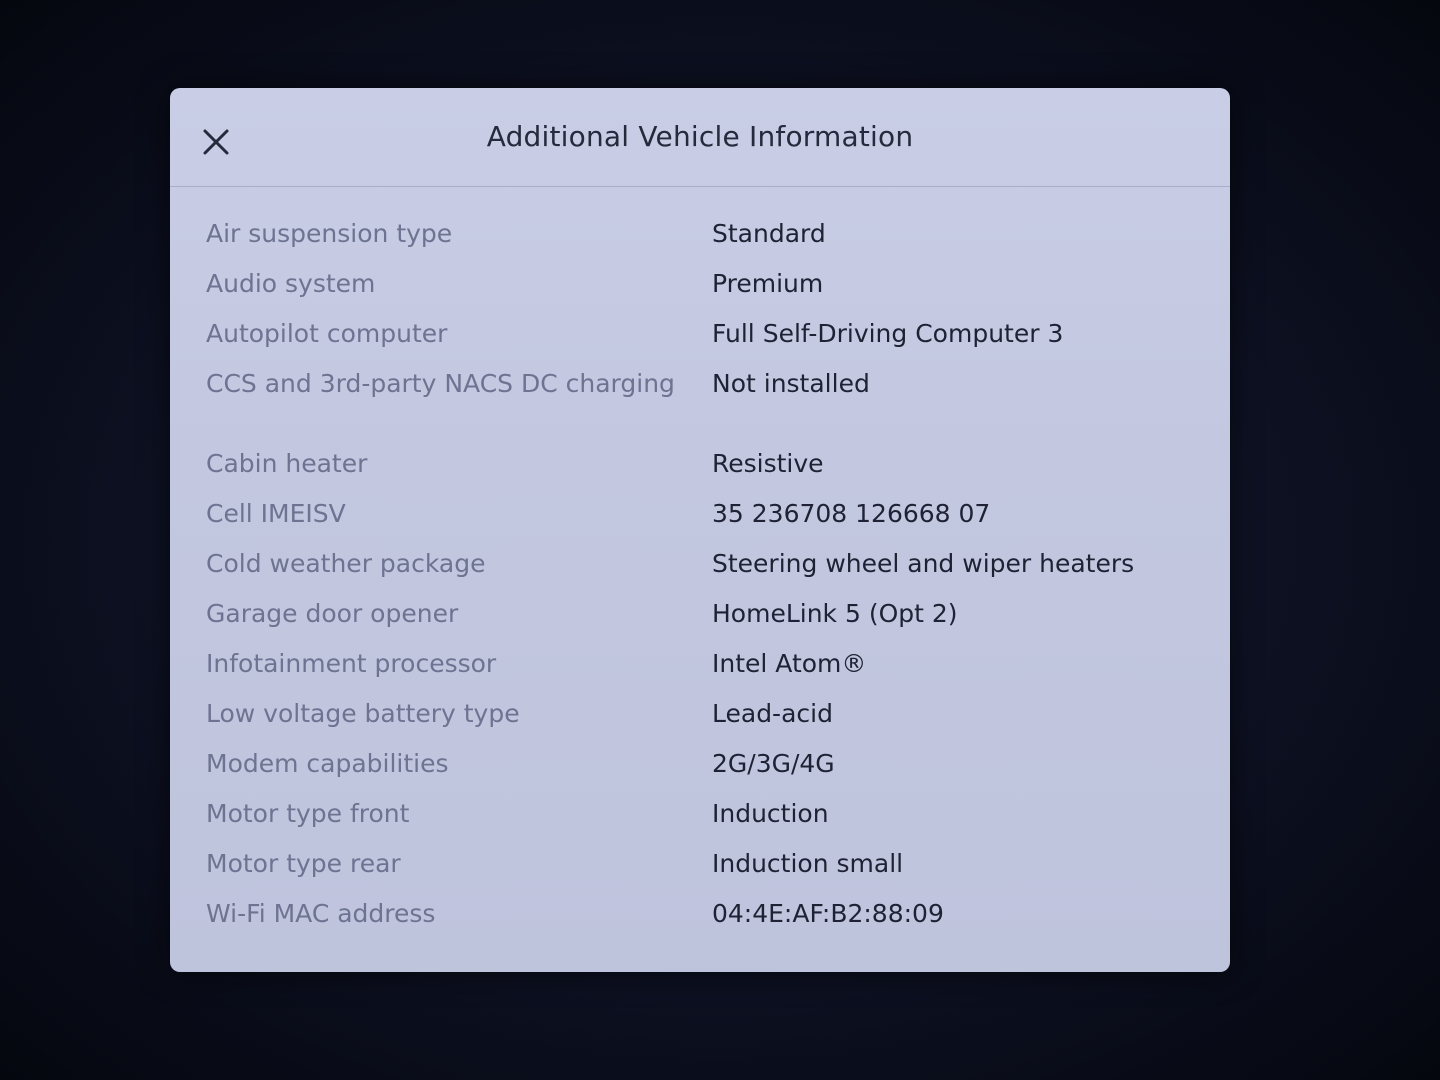 The width and height of the screenshot is (1440, 1080). I want to click on info-row-audio-system: Audio system Premium, so click(701, 293).